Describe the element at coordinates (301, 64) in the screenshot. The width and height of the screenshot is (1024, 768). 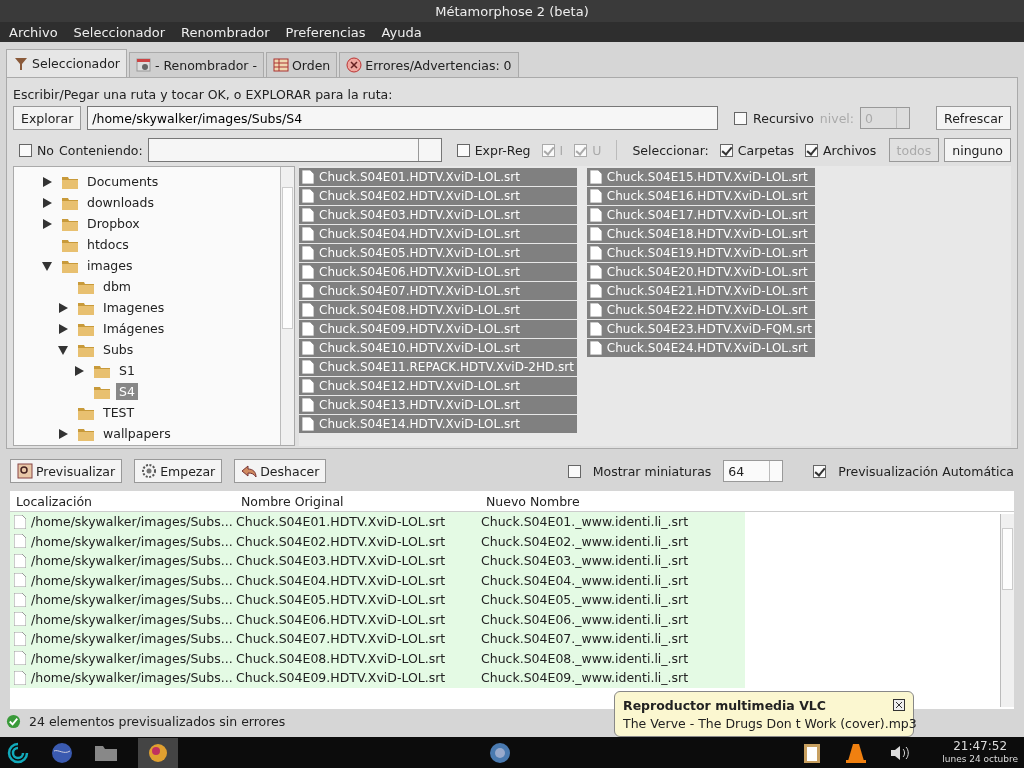
I see `tab: Orden` at that location.